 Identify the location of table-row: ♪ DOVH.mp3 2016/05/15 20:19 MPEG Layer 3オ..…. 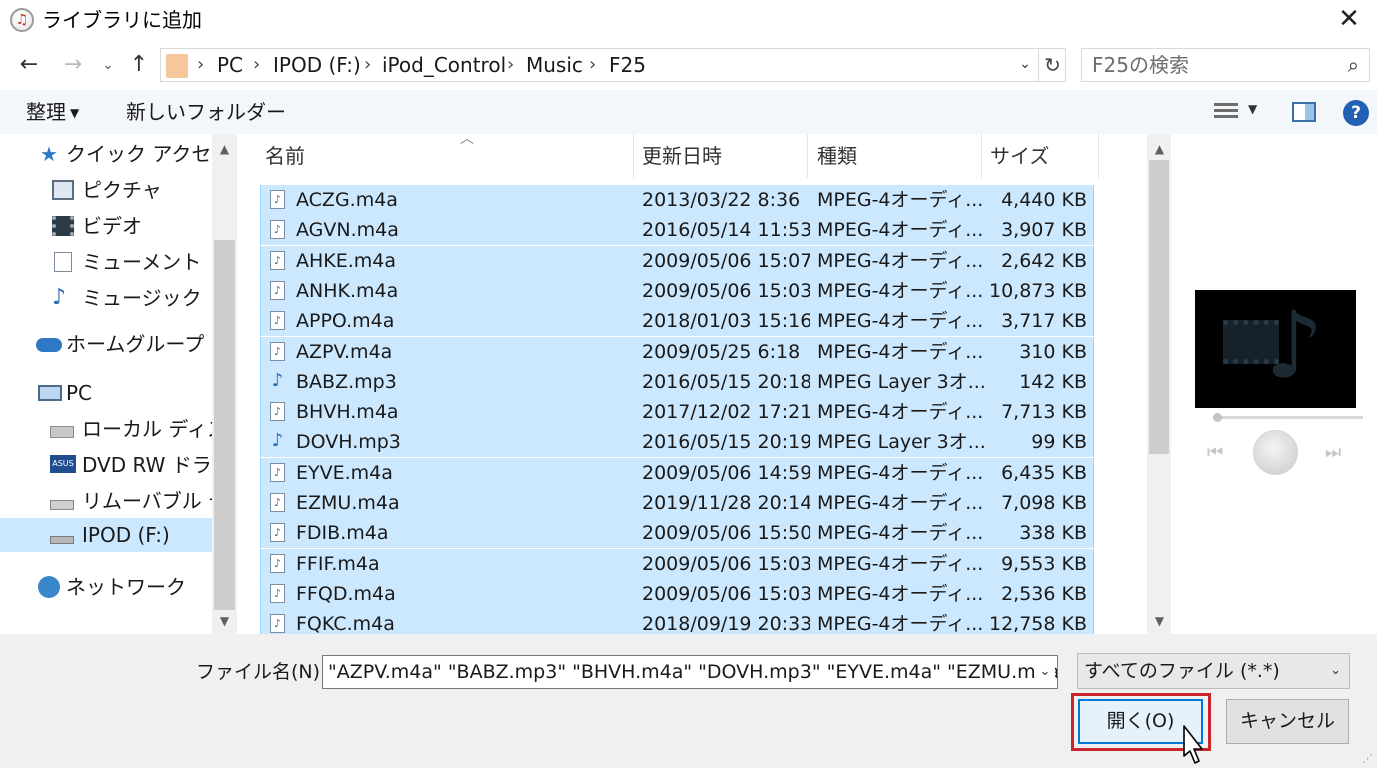
(677, 442).